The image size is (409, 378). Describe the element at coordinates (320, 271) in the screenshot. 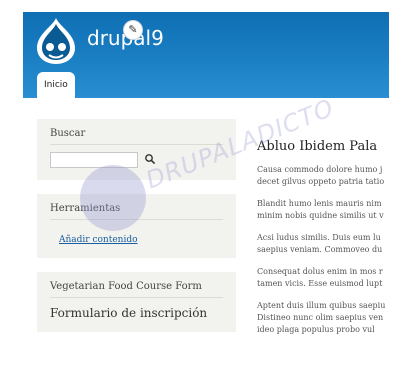

I see `paragraph-line: Consequat dolus enim in mos r` at that location.